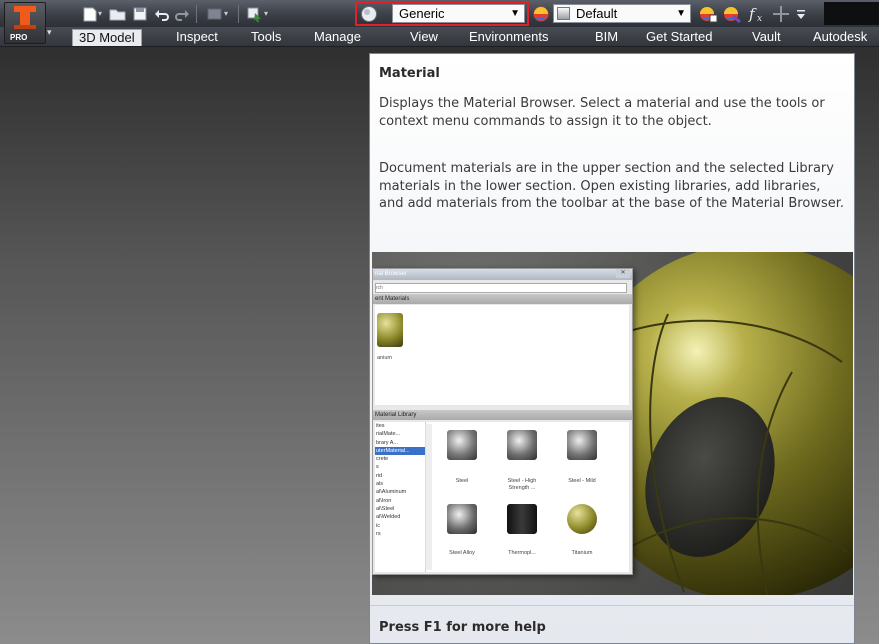 The width and height of the screenshot is (879, 644). What do you see at coordinates (508, 37) in the screenshot?
I see `tab-environments: Environments` at bounding box center [508, 37].